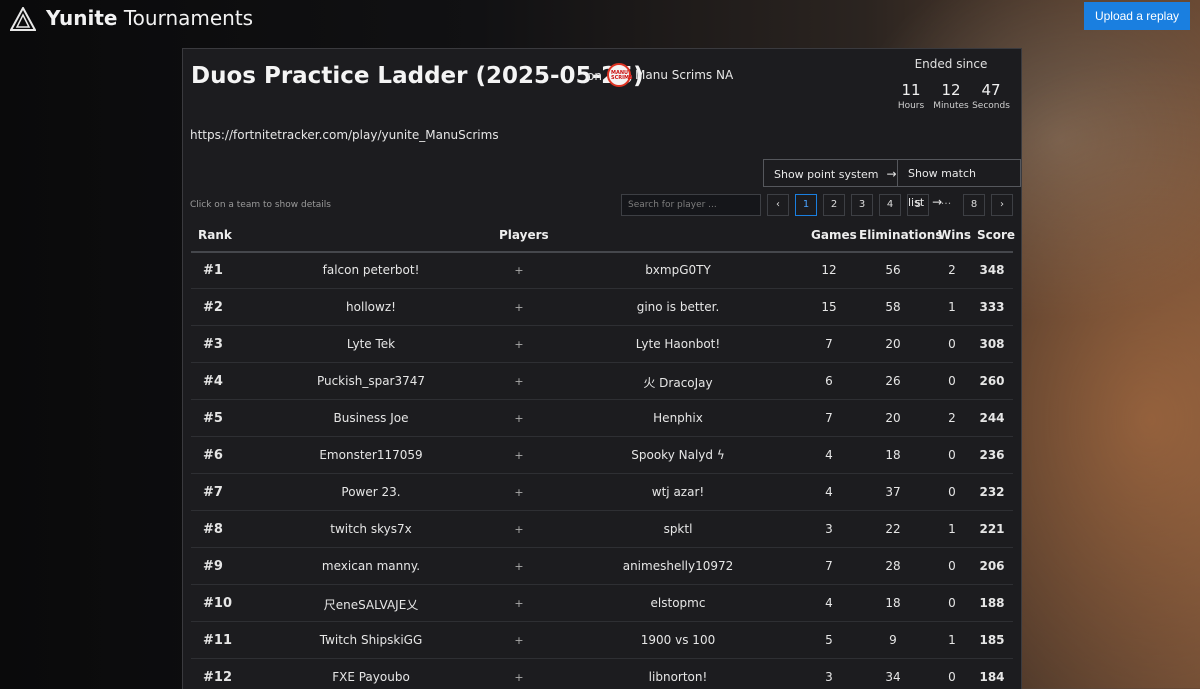  Describe the element at coordinates (678, 566) in the screenshot. I see `player-2-name: animeshelly10972` at that location.